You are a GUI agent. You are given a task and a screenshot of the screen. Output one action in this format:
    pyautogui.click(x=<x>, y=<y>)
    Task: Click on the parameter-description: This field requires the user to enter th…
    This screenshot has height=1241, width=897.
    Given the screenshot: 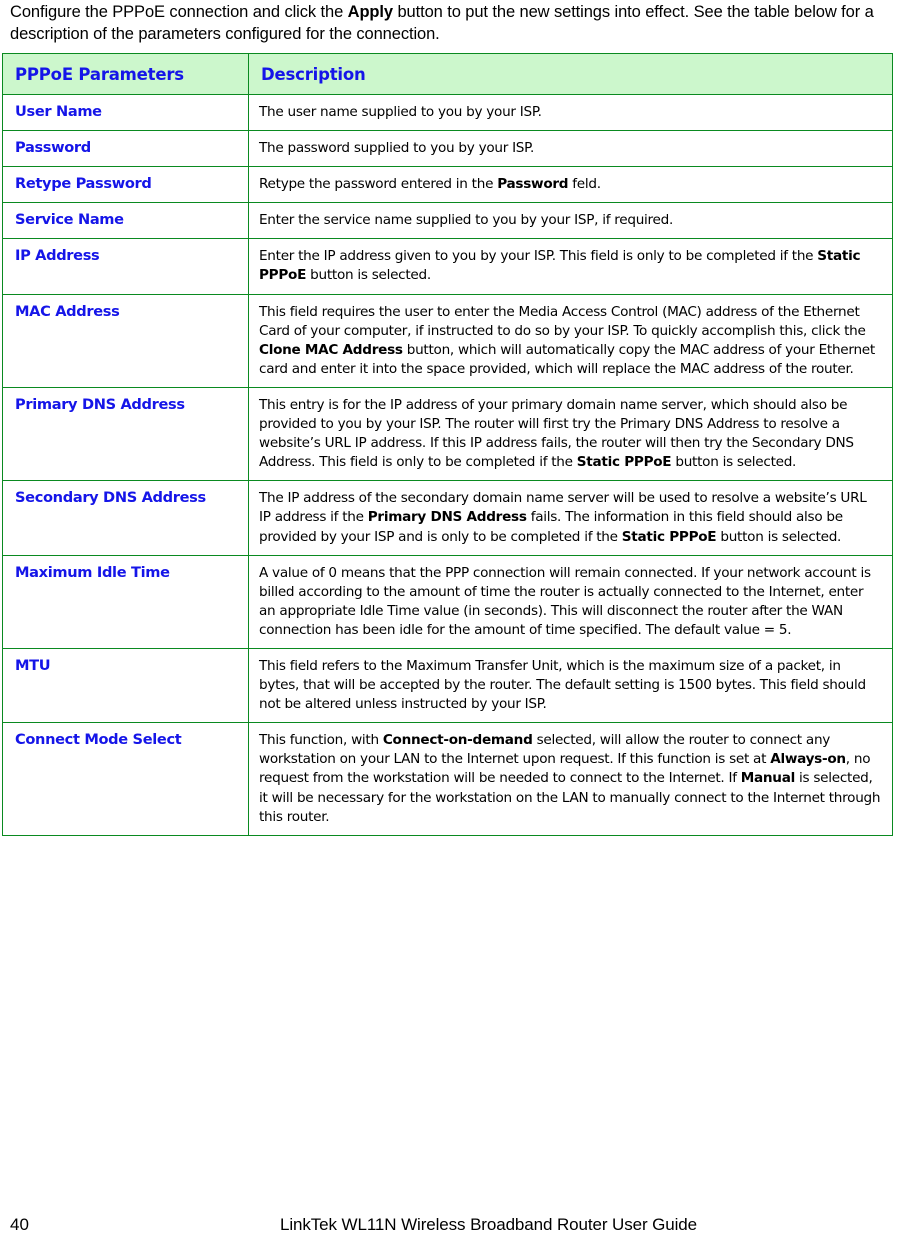 What is the action you would take?
    pyautogui.click(x=567, y=340)
    